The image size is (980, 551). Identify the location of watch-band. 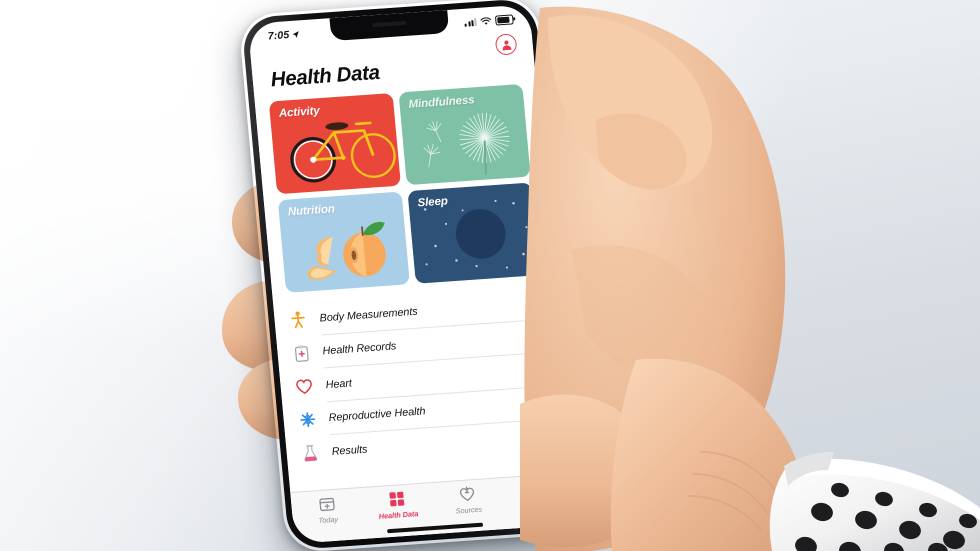
(874, 501).